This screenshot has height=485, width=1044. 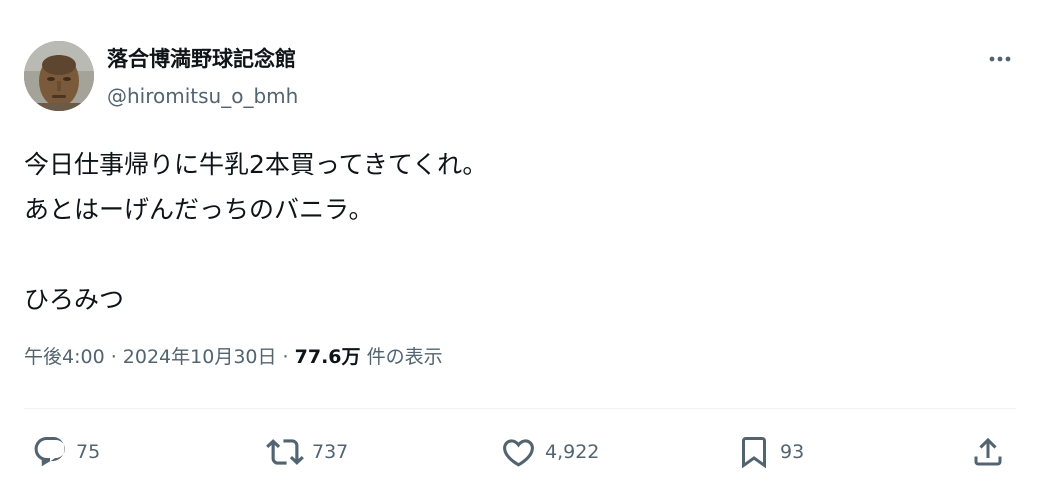 I want to click on tweet-meta: 午後4:00 · 2024年10月30日 · 77.6万 件の表示, so click(x=233, y=357).